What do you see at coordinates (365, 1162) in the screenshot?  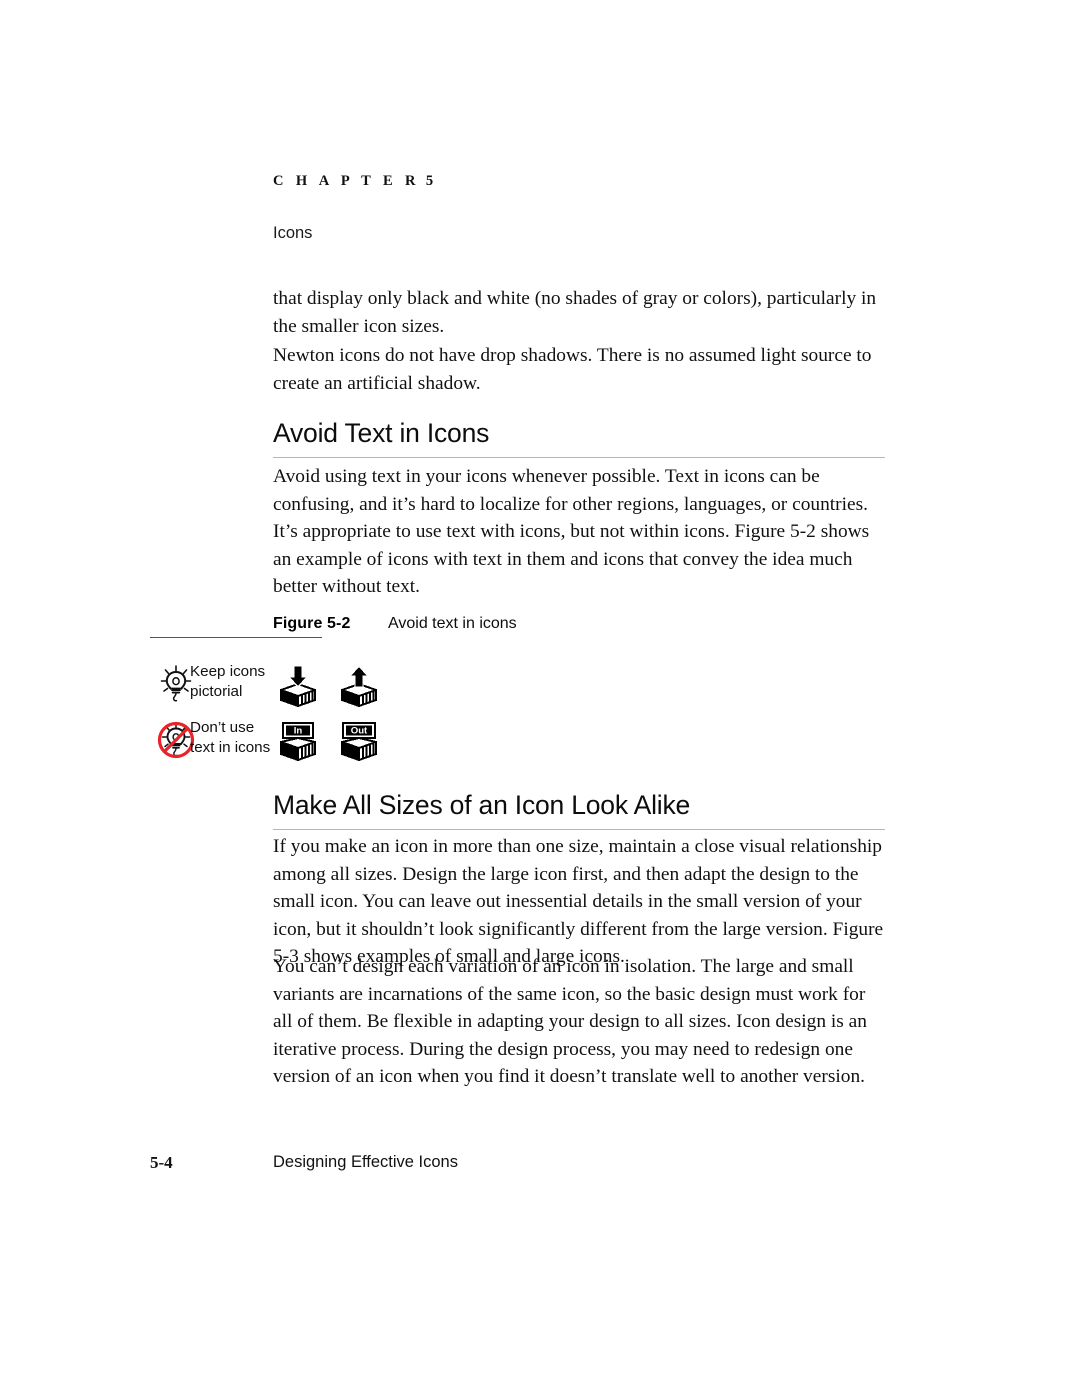 I see `footer-title: Designing Effective Icons` at bounding box center [365, 1162].